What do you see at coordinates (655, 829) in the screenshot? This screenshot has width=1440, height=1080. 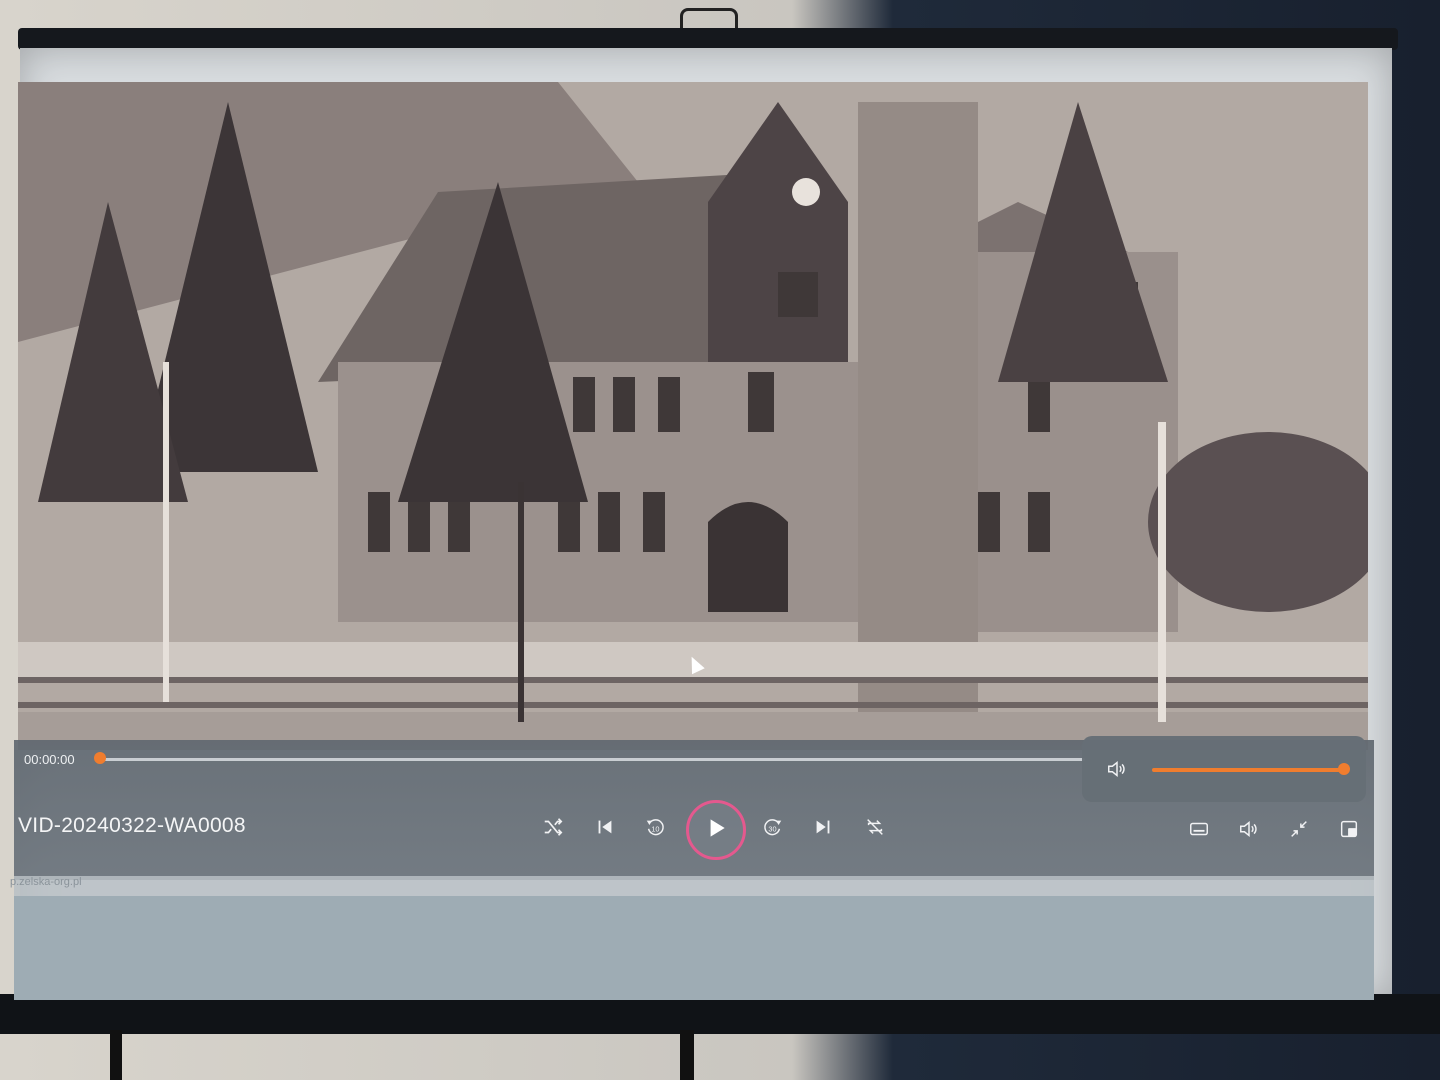 I see `rewind-label: 10` at bounding box center [655, 829].